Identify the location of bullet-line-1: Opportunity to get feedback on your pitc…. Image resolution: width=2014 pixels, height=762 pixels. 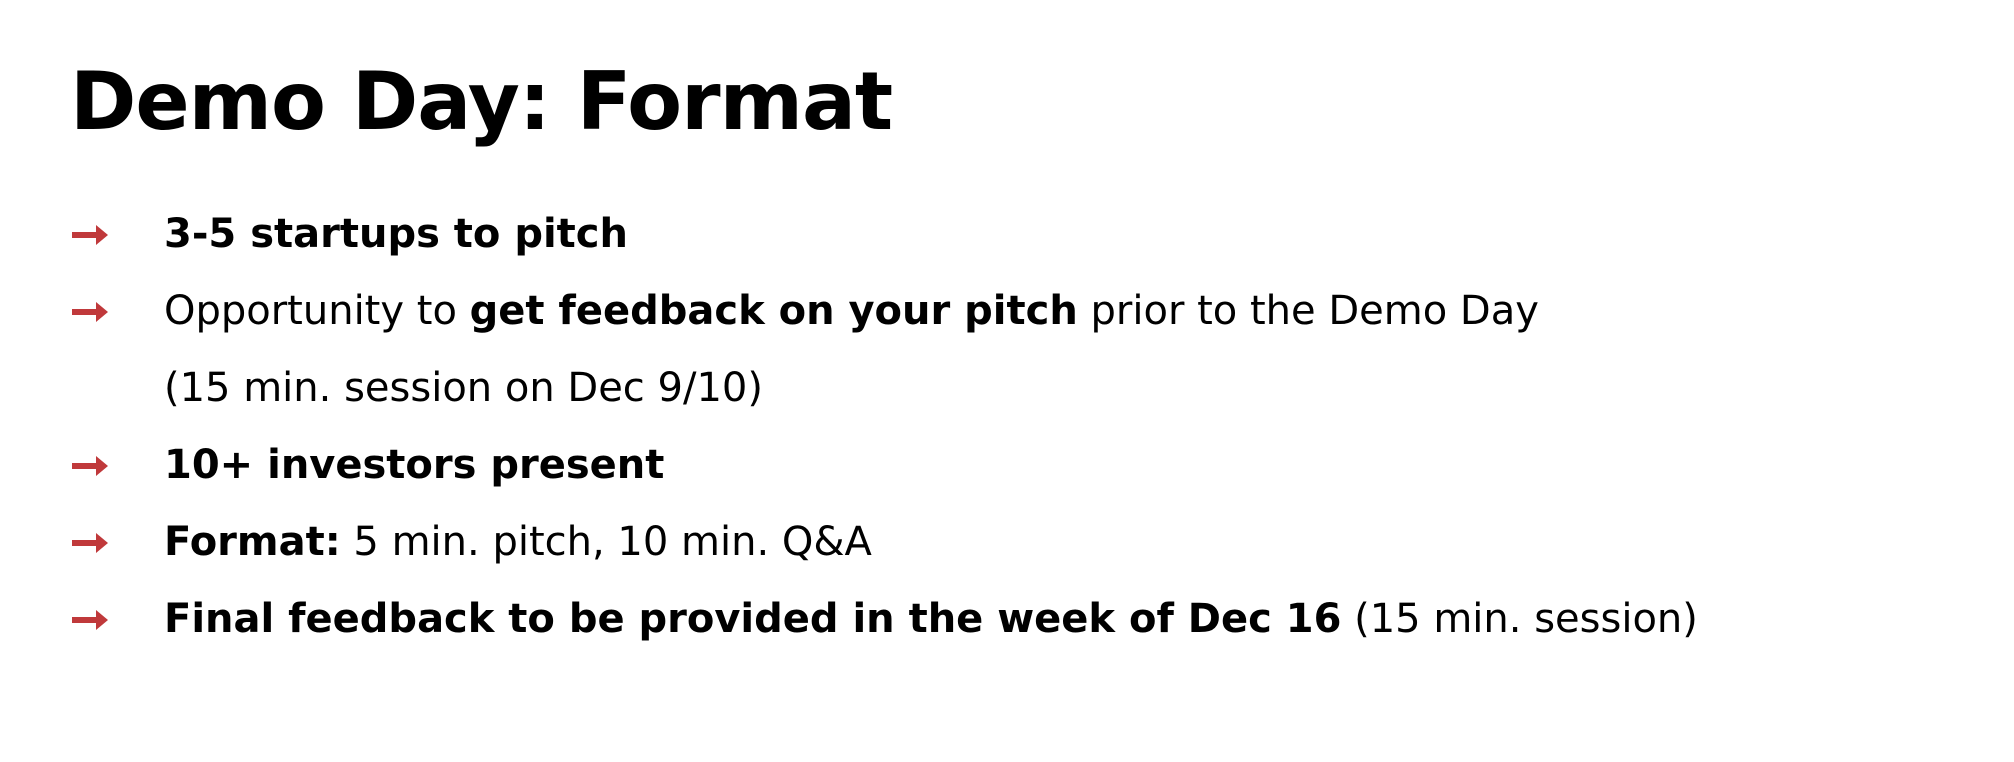
(931, 311).